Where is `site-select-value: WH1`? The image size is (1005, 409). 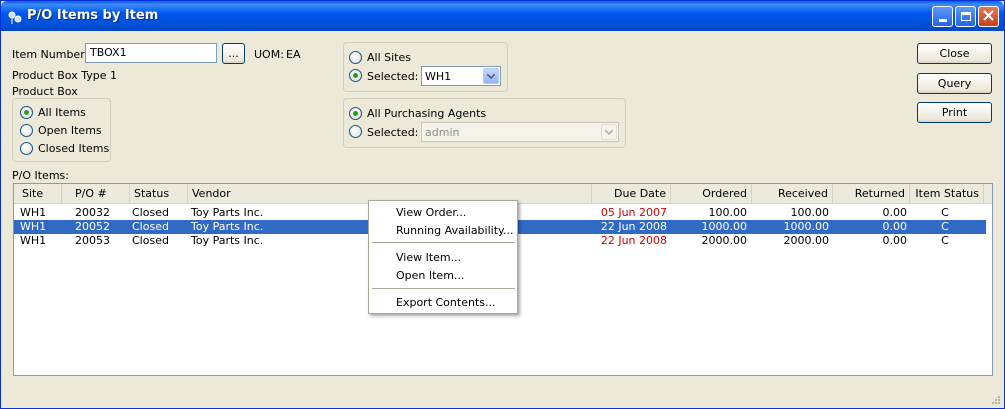 site-select-value: WH1 is located at coordinates (438, 76).